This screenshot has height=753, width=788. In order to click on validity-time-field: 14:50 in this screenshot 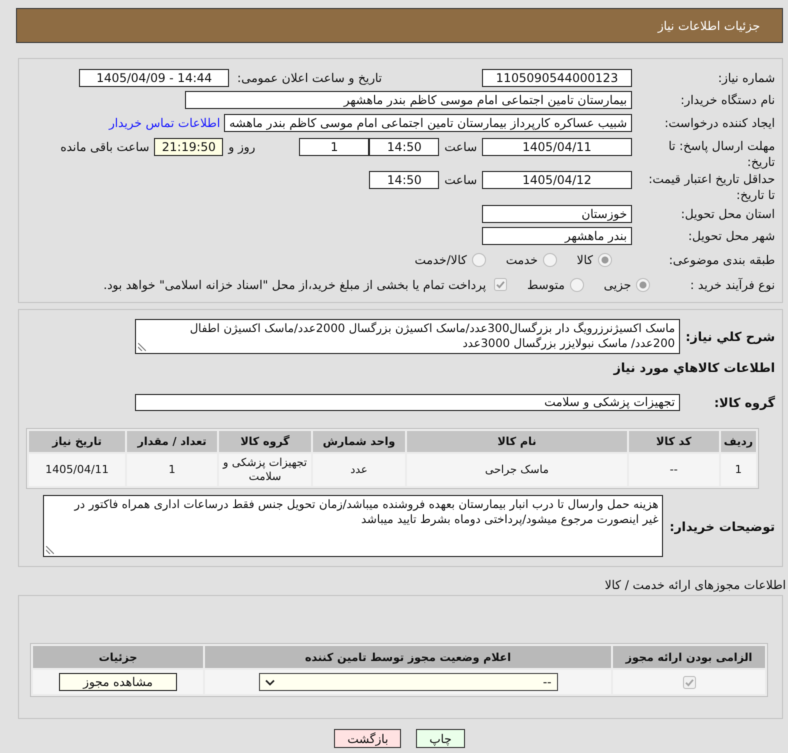, I will do `click(404, 180)`.